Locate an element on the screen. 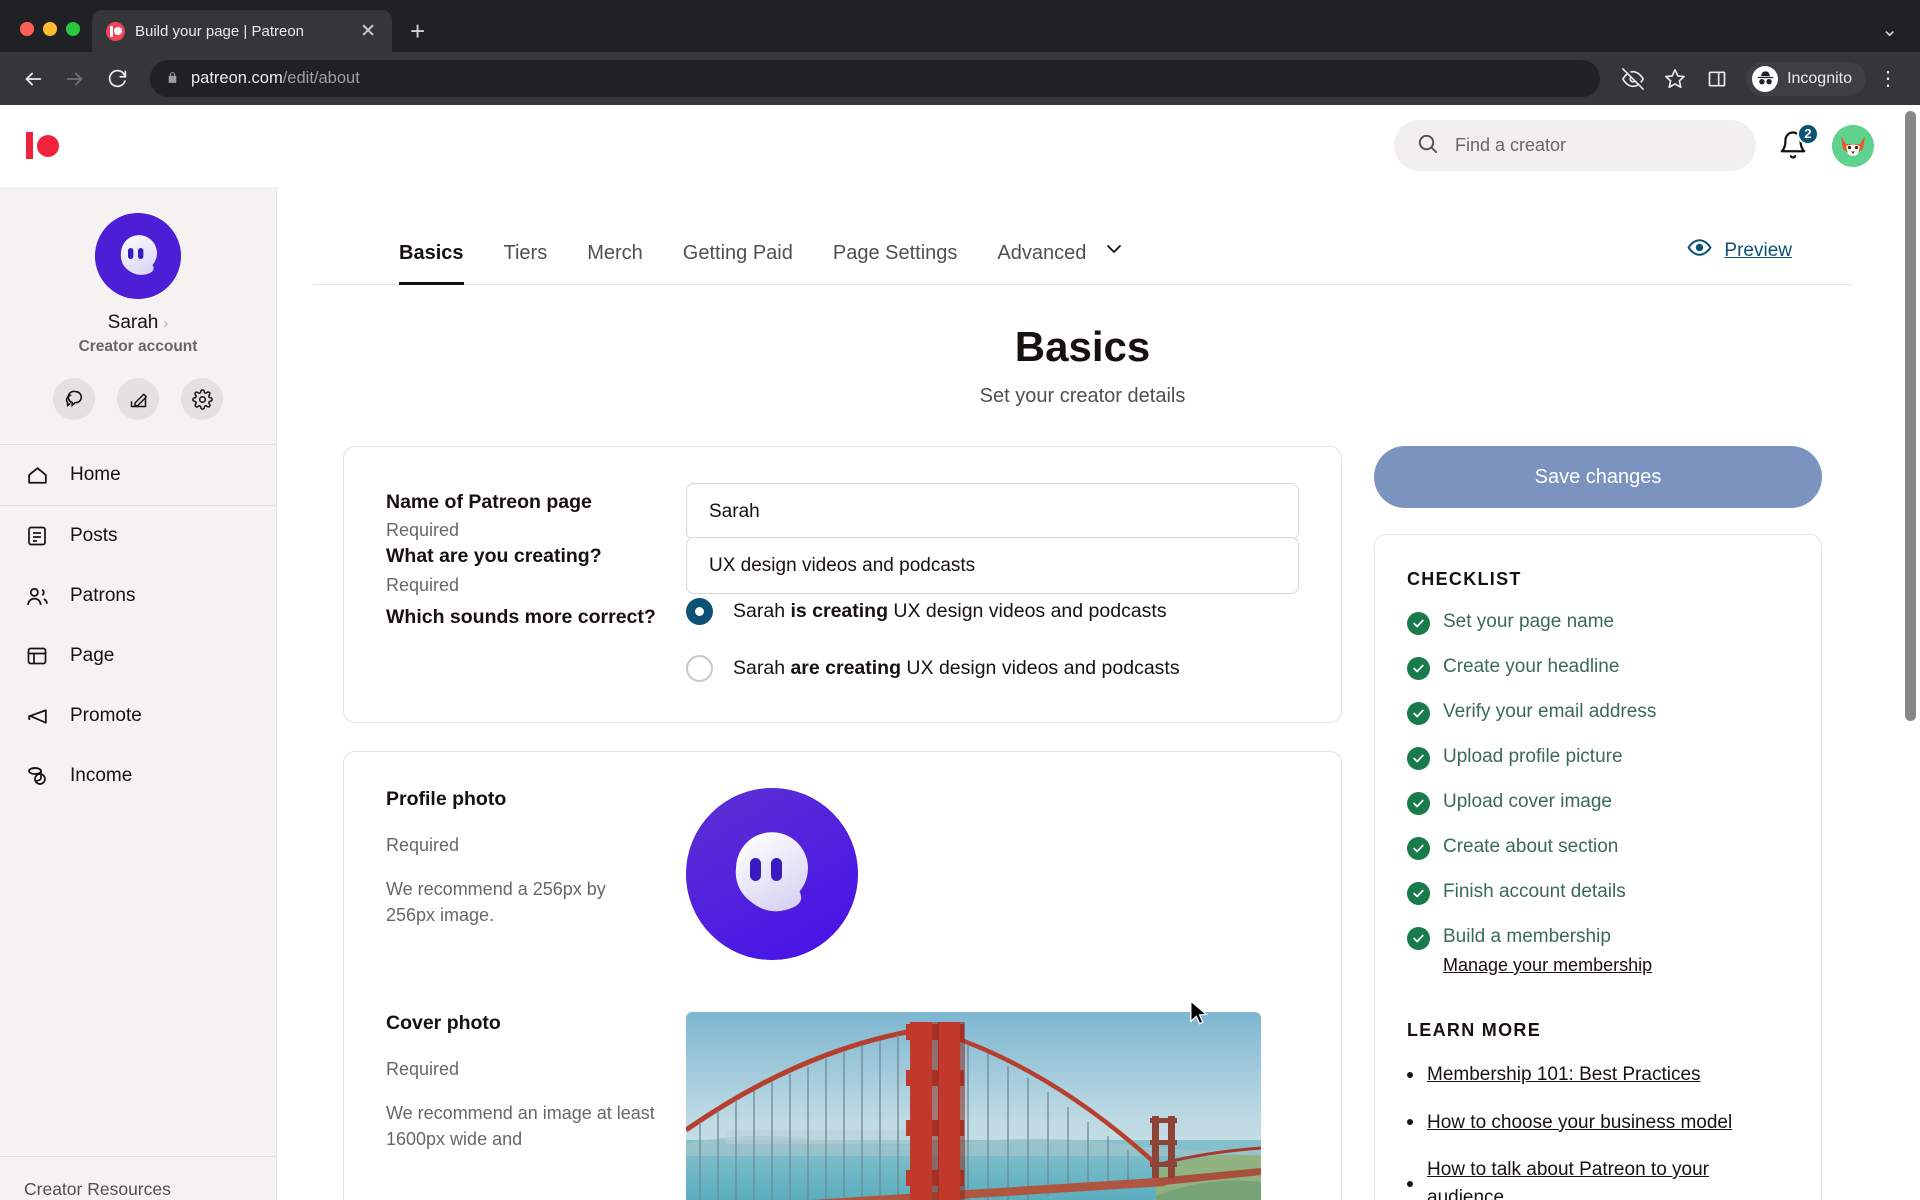  learn-more-link: How to choose your business model is located at coordinates (1579, 1123).